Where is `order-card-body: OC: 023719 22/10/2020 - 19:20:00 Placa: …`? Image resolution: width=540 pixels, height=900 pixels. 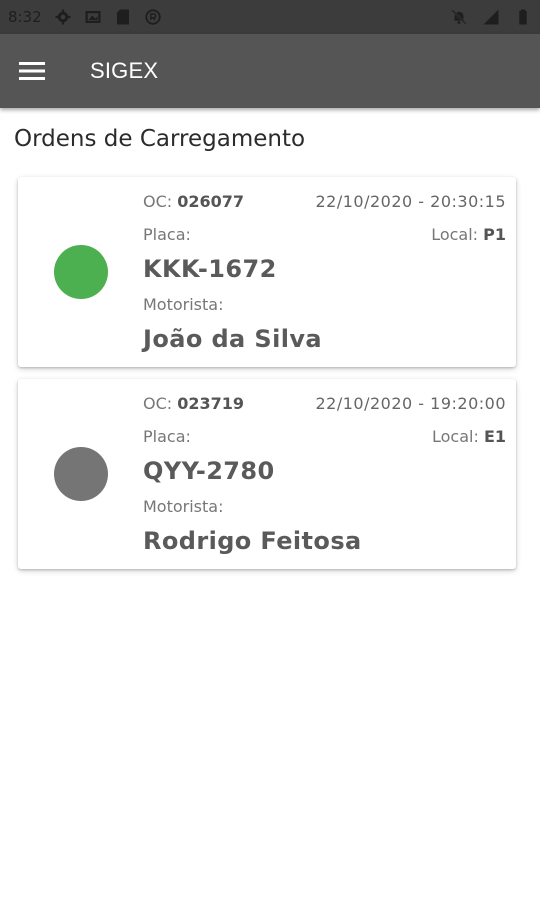 order-card-body: OC: 023719 22/10/2020 - 19:20:00 Placa: … is located at coordinates (324, 474).